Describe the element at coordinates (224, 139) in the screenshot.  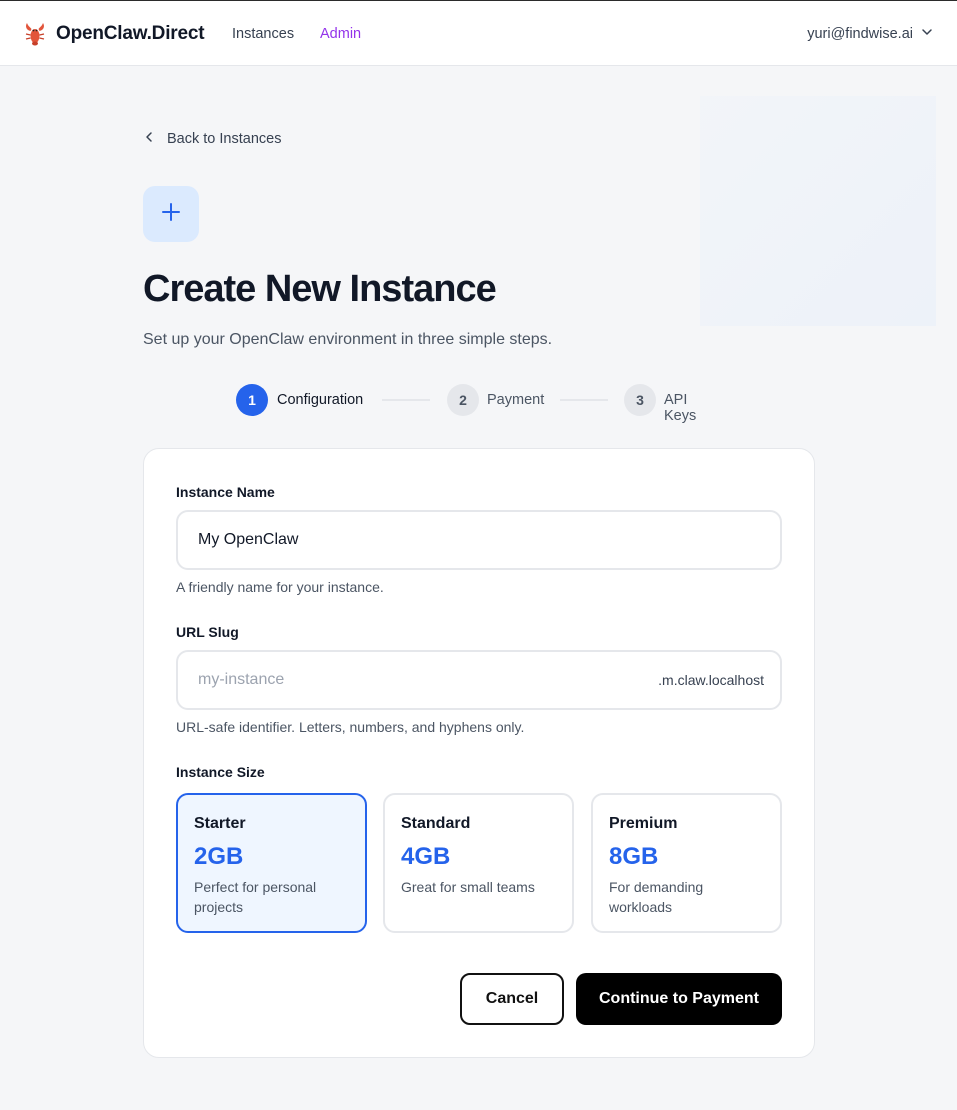
I see `back-link-label: Back to Instances` at that location.